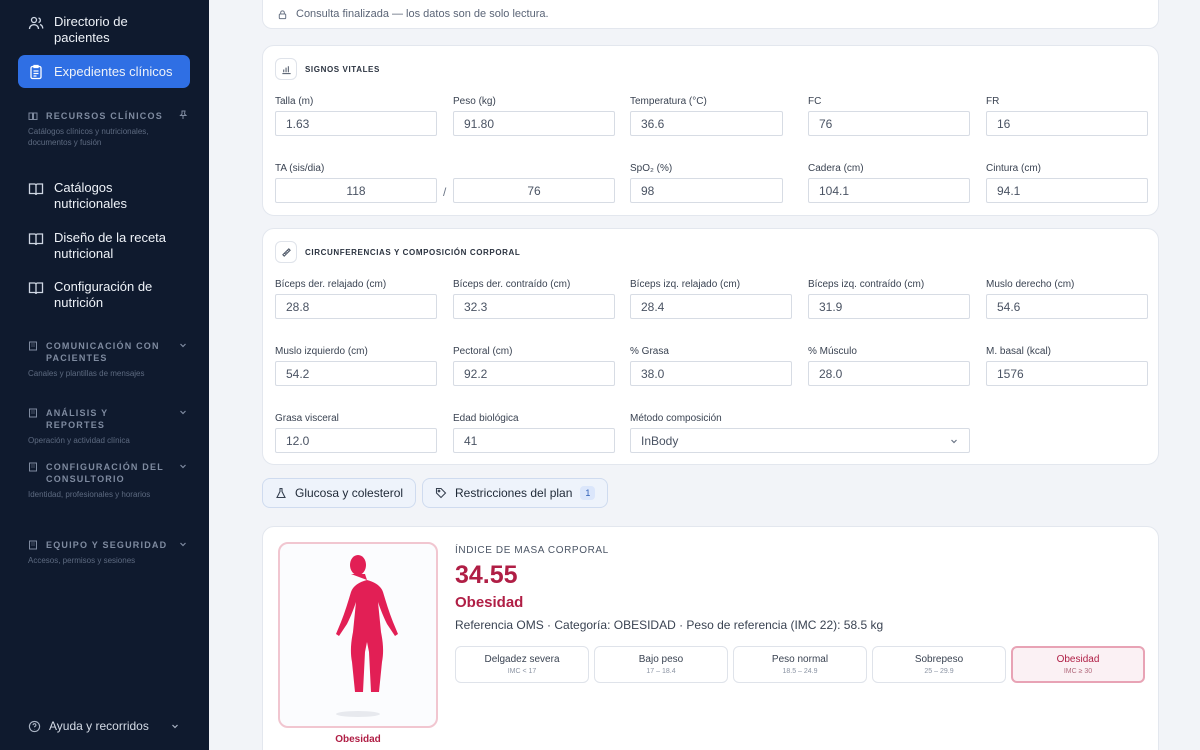 This screenshot has height=750, width=1200. What do you see at coordinates (515, 493) in the screenshot?
I see `plan-restrictions-button: Restricciones del plan 1` at bounding box center [515, 493].